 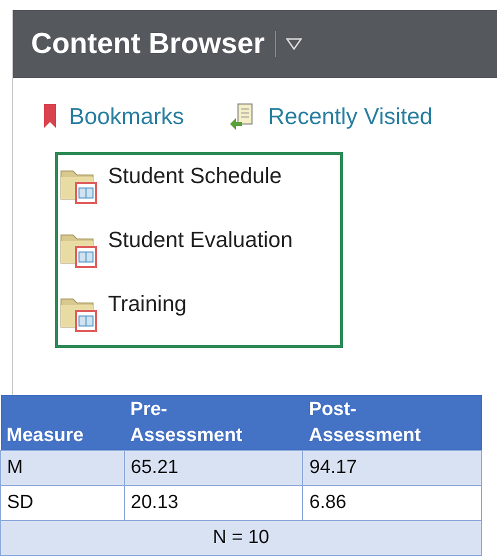 What do you see at coordinates (147, 304) in the screenshot?
I see `folder-name: Training` at bounding box center [147, 304].